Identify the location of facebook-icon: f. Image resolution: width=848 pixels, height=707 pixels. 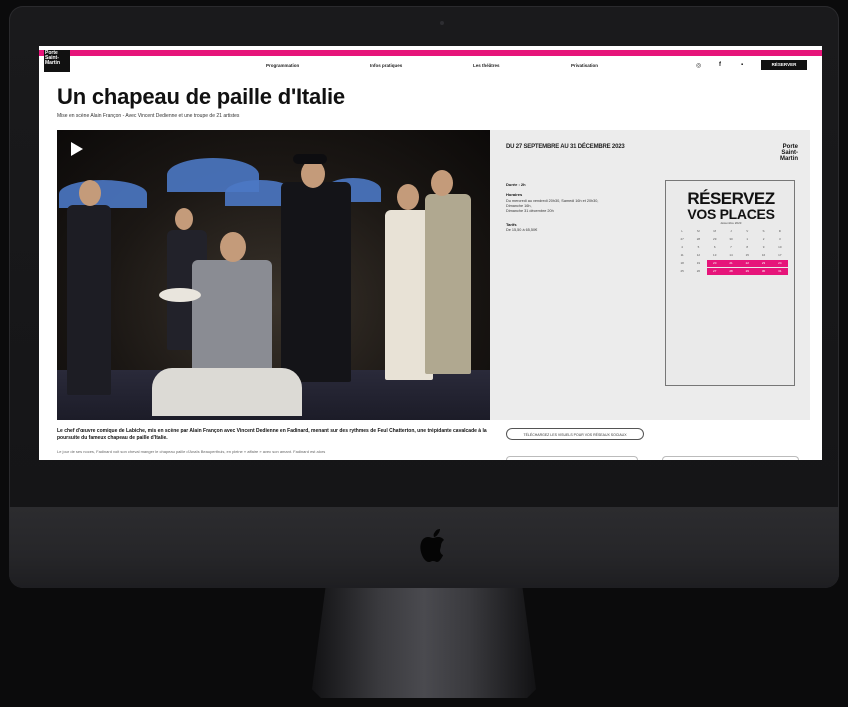
(720, 65).